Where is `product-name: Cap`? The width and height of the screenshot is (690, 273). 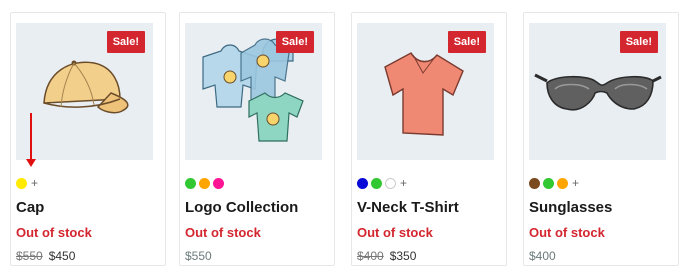
product-name: Cap is located at coordinates (30, 207).